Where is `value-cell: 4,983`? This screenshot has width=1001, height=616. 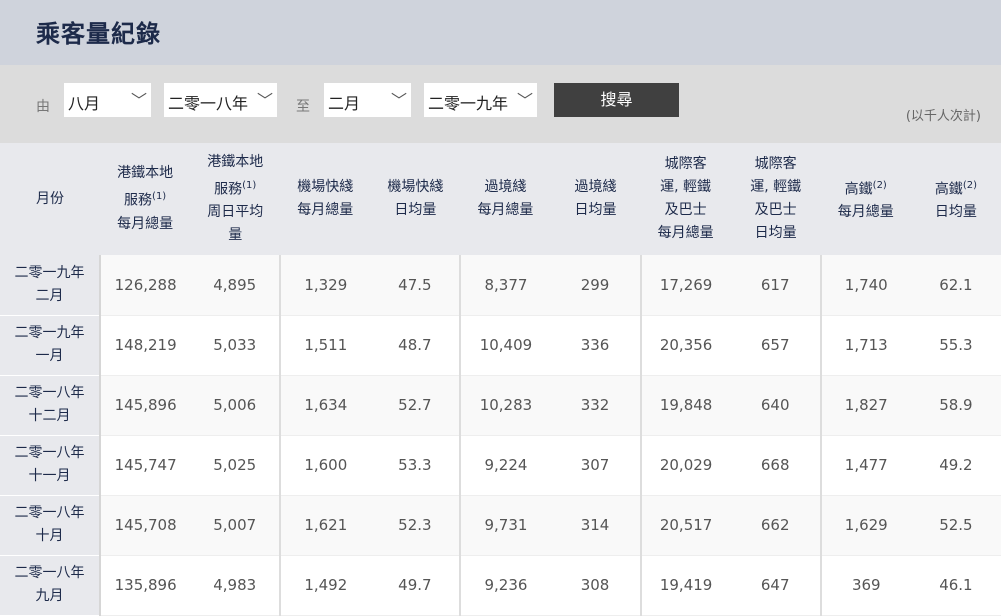 value-cell: 4,983 is located at coordinates (236, 585).